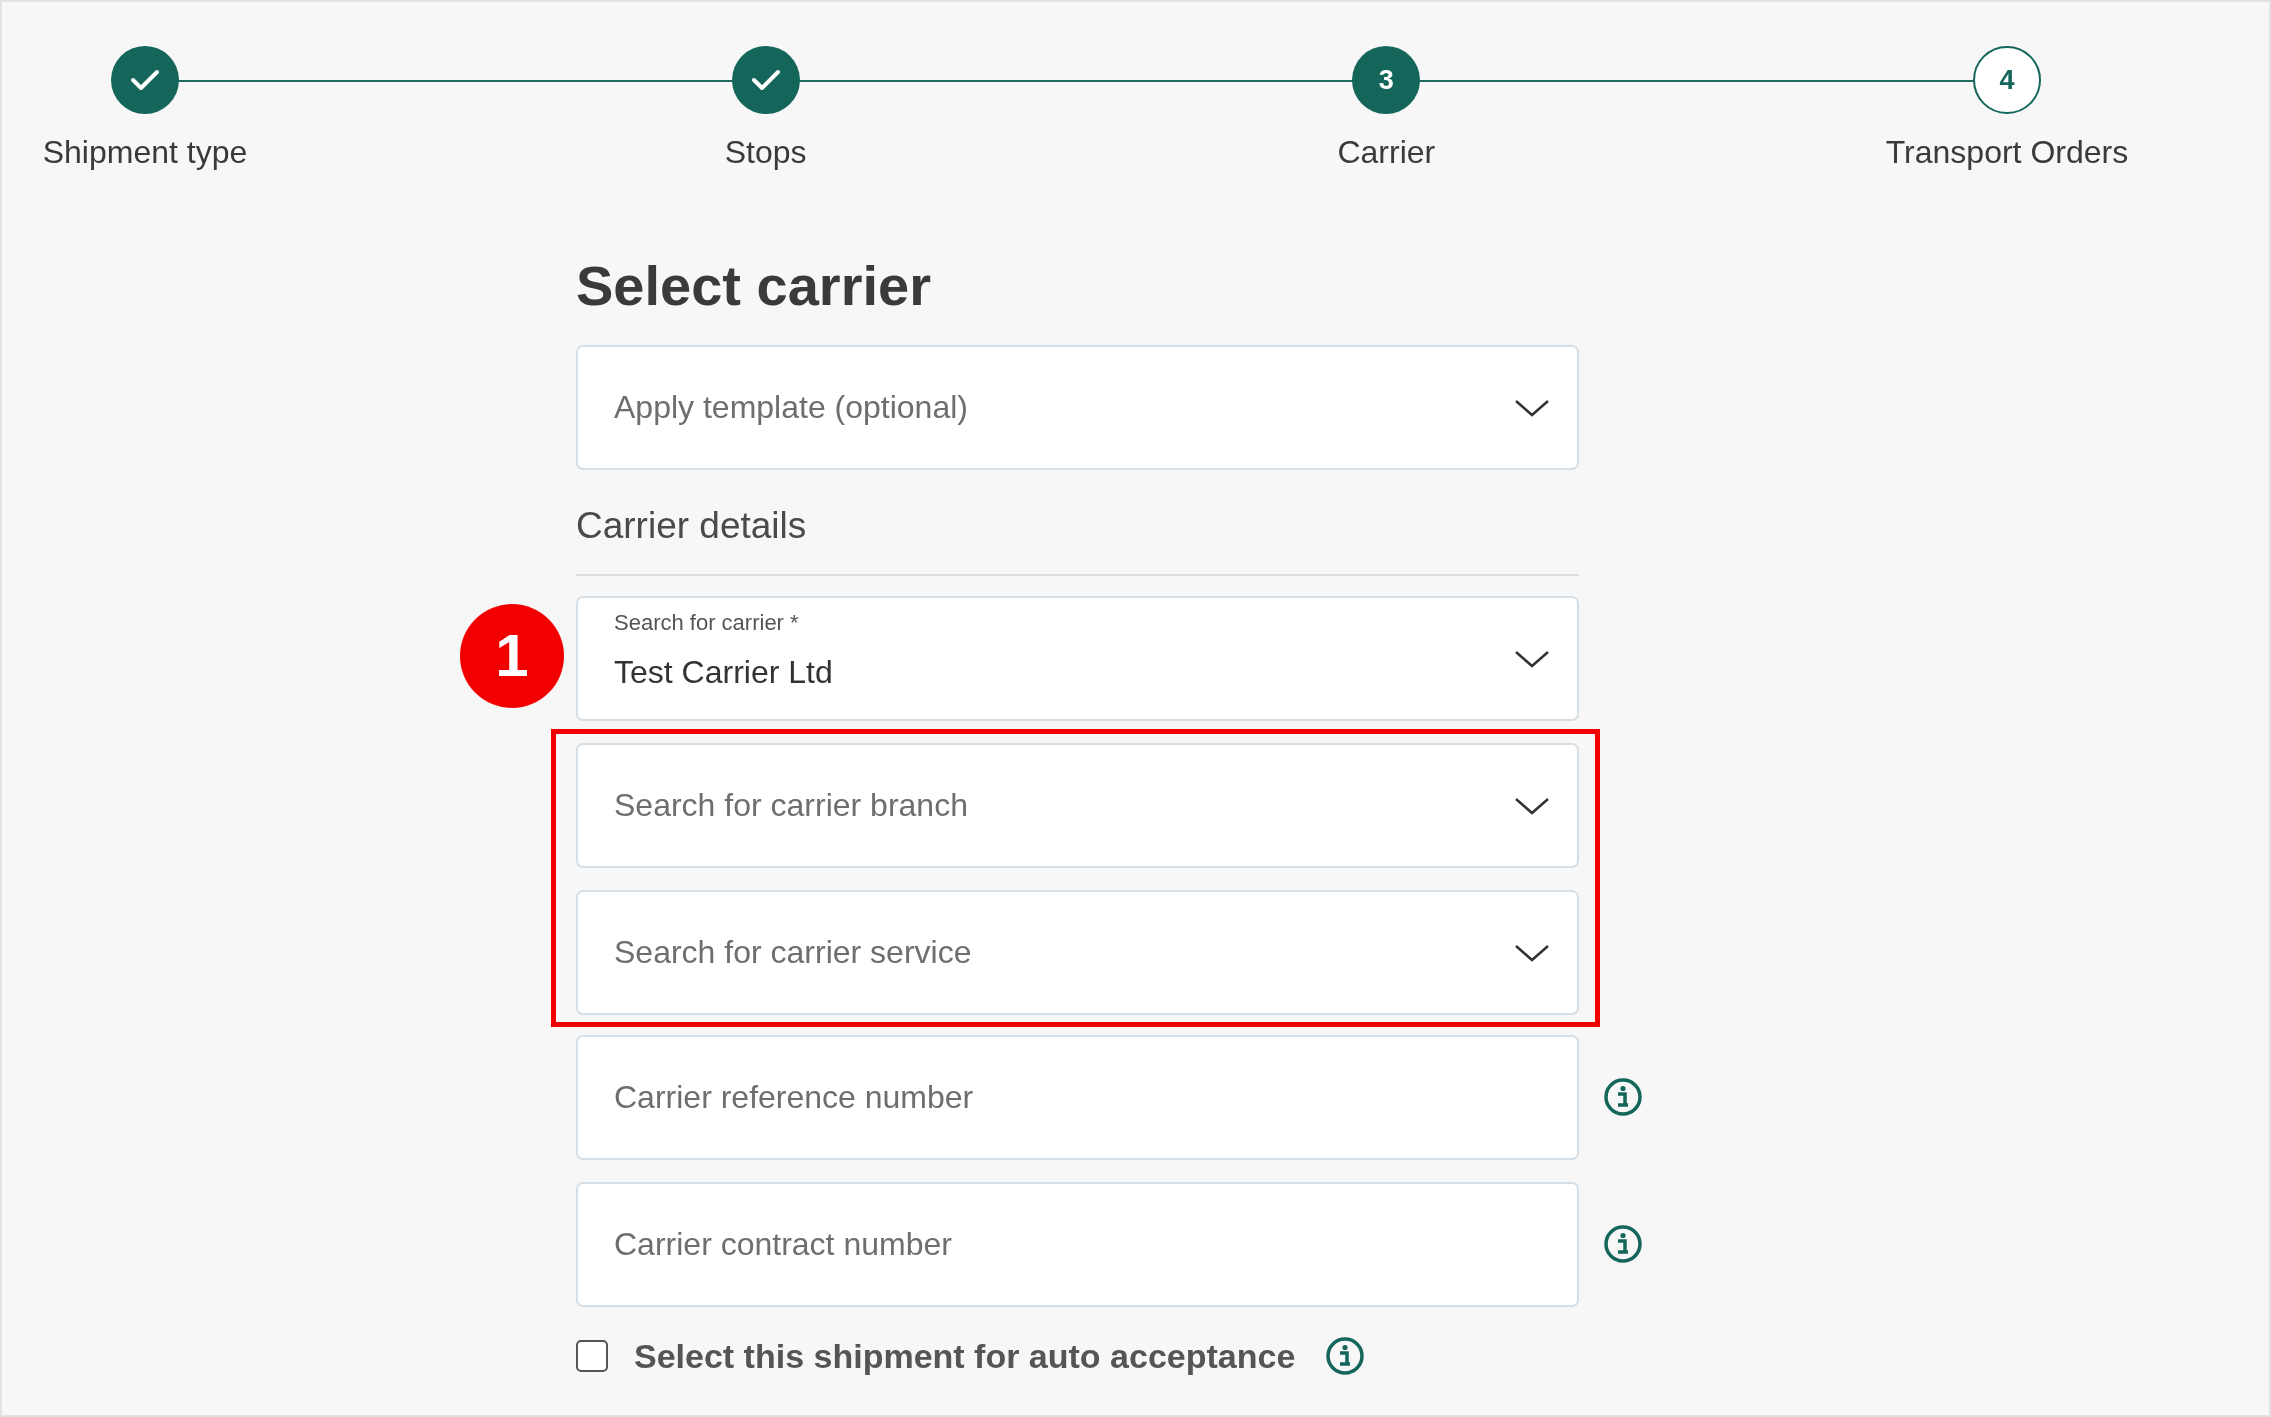 This screenshot has width=2271, height=1417. I want to click on select-field: Search for carrier branch, so click(1077, 805).